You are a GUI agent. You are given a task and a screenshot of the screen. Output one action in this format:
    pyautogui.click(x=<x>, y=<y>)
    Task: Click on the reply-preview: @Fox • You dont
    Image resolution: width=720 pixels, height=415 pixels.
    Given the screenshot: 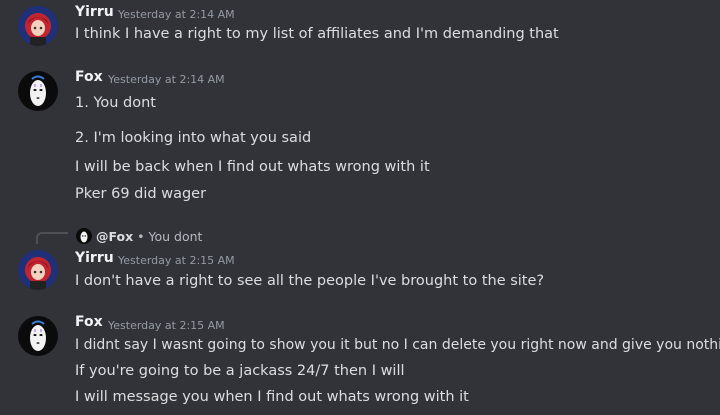 What is the action you would take?
    pyautogui.click(x=149, y=236)
    